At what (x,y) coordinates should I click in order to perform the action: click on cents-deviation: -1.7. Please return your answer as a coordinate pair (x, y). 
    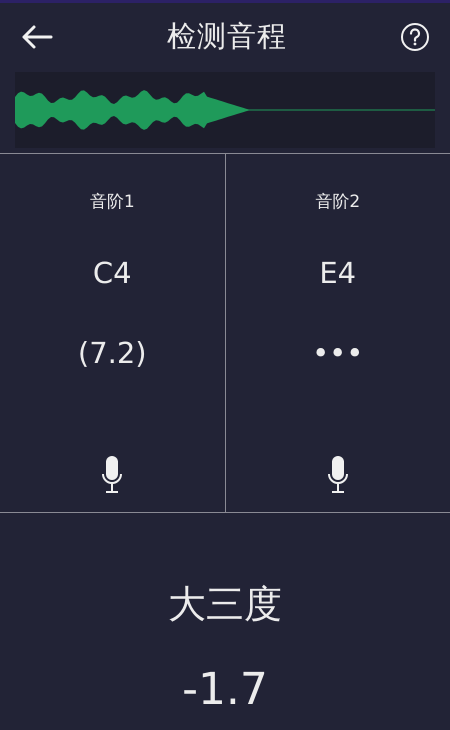
    Looking at the image, I should click on (225, 690).